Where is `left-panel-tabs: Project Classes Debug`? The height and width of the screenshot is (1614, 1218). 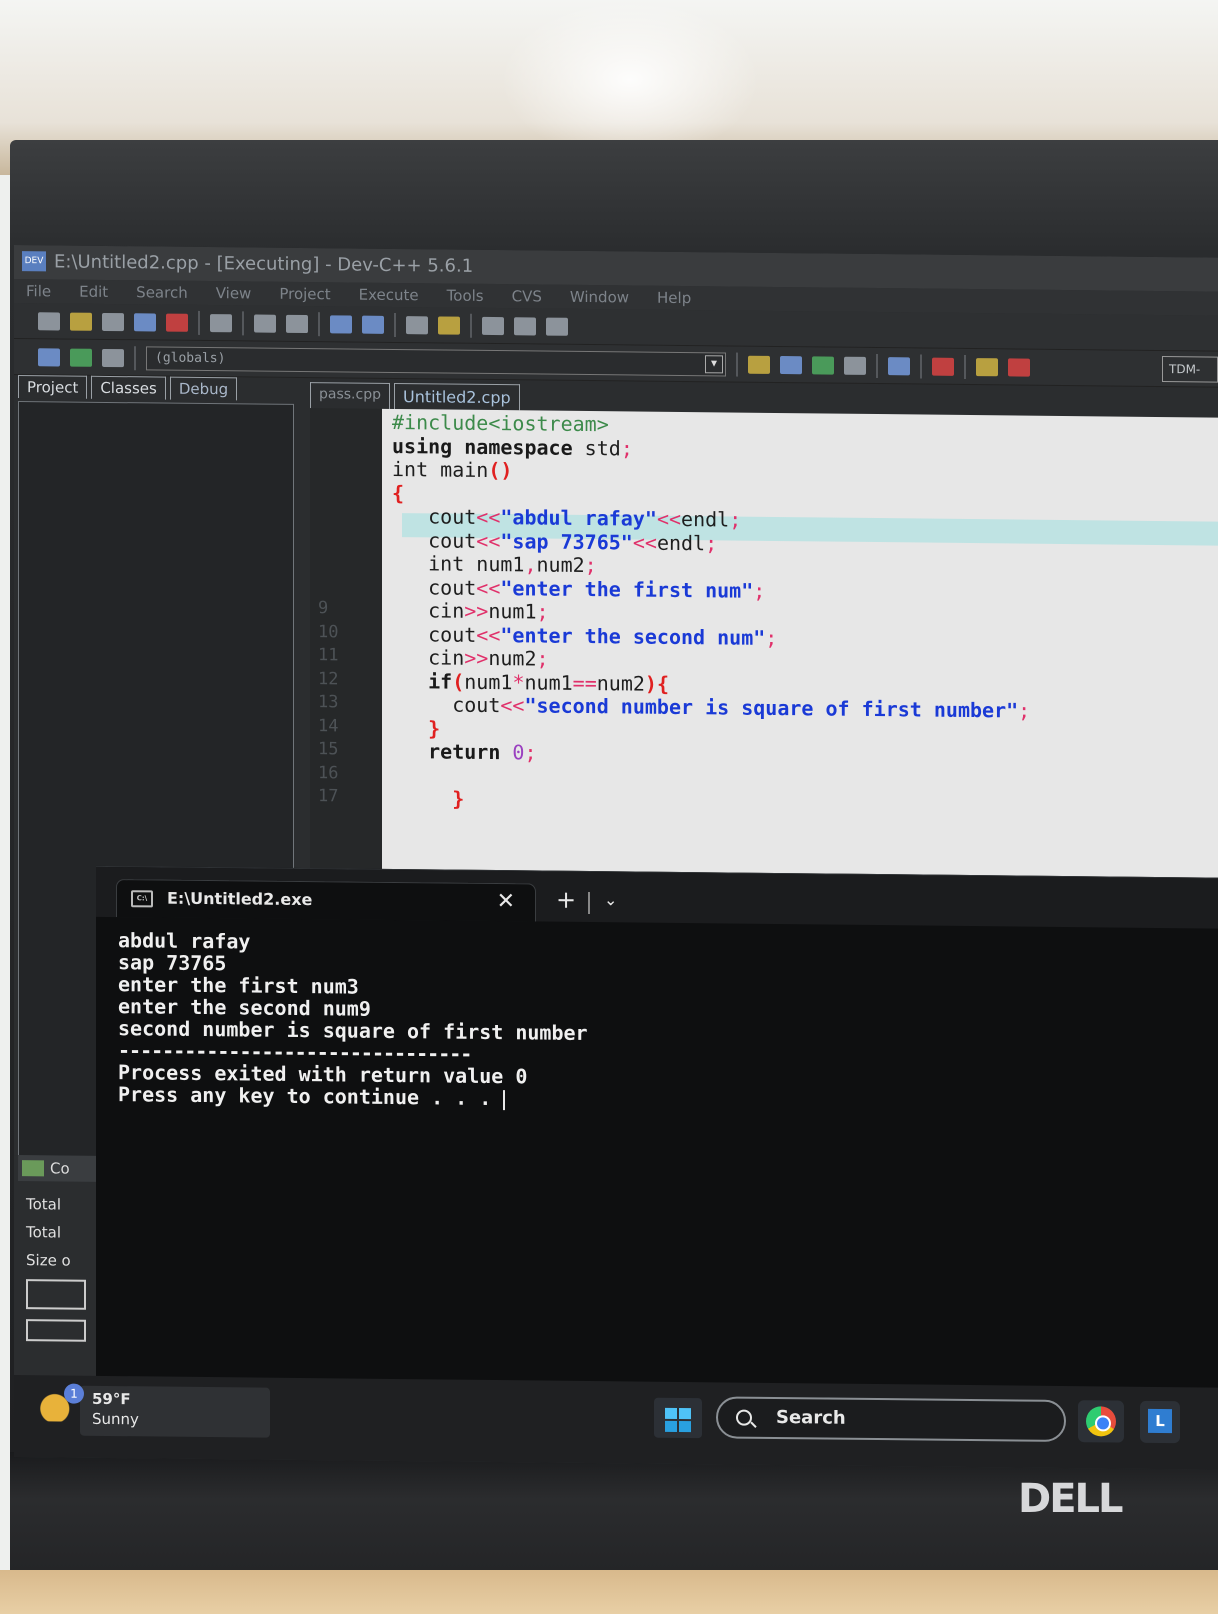 left-panel-tabs: Project Classes Debug is located at coordinates (159, 388).